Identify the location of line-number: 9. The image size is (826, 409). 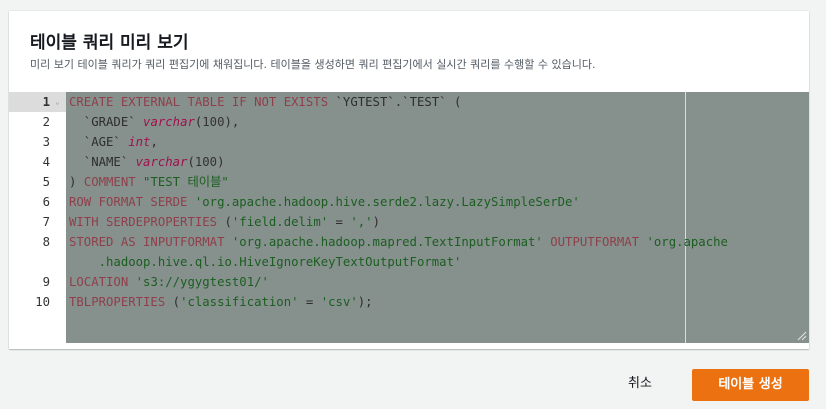
(46, 282).